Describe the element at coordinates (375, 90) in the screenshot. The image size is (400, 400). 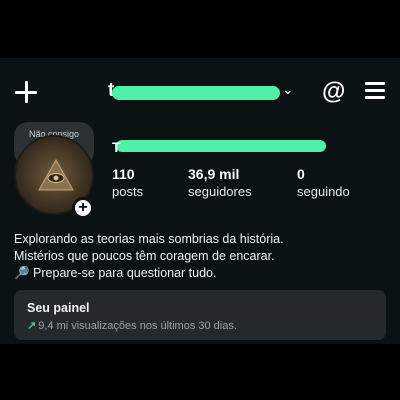
I see `menu-icon` at that location.